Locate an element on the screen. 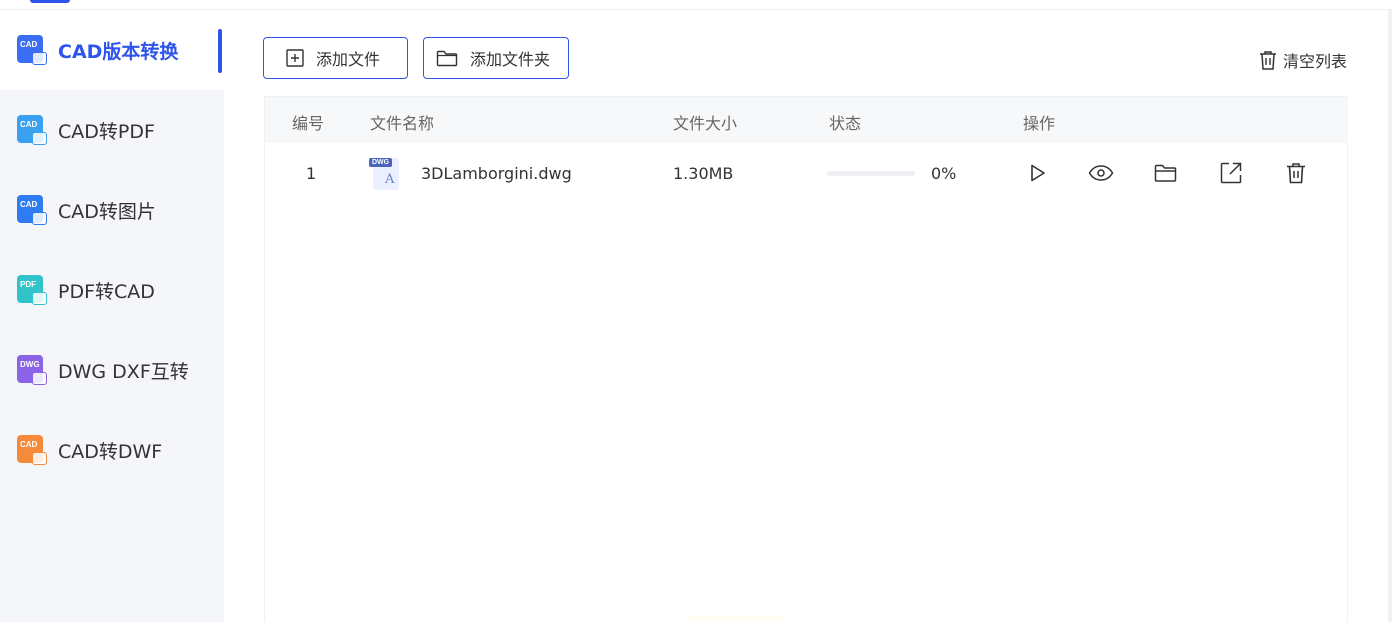 The width and height of the screenshot is (1392, 622). row-index: 1 is located at coordinates (311, 173).